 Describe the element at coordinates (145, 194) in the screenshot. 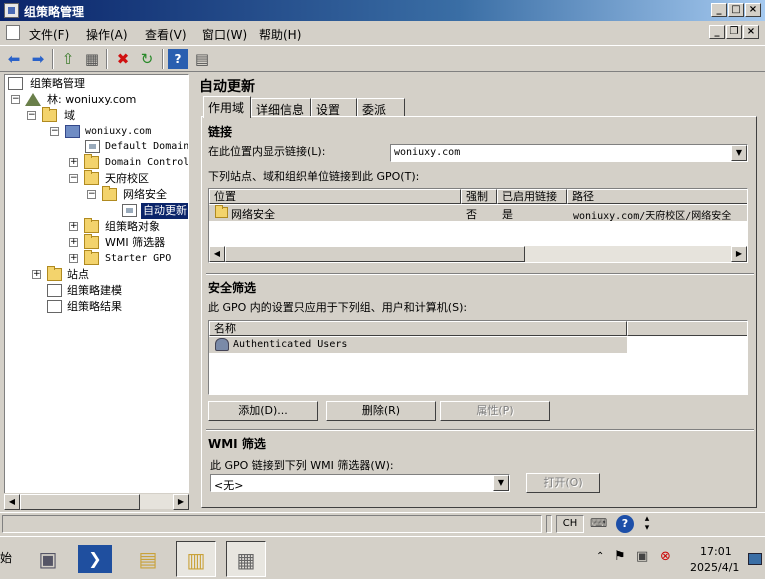

I see `tree-ou-network-label: 网络安全` at that location.